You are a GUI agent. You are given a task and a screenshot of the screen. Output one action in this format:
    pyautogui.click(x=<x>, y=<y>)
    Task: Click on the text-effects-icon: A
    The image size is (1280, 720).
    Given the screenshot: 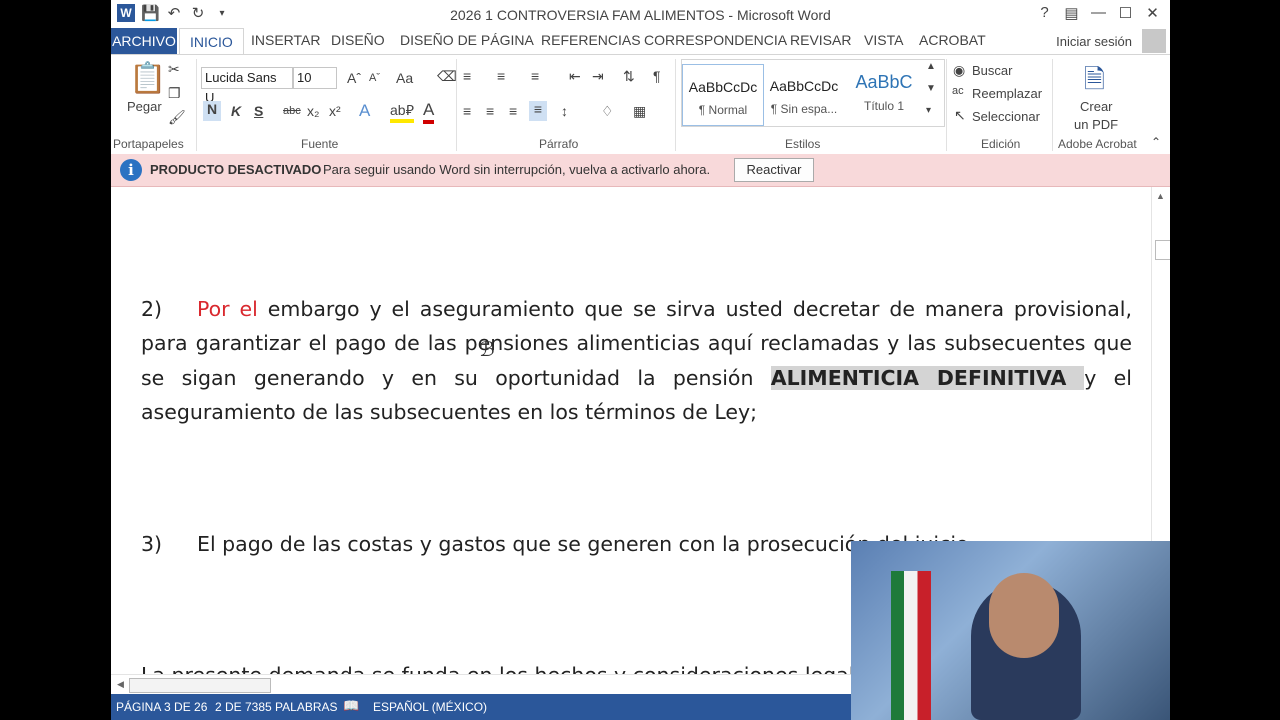 What is the action you would take?
    pyautogui.click(x=364, y=111)
    